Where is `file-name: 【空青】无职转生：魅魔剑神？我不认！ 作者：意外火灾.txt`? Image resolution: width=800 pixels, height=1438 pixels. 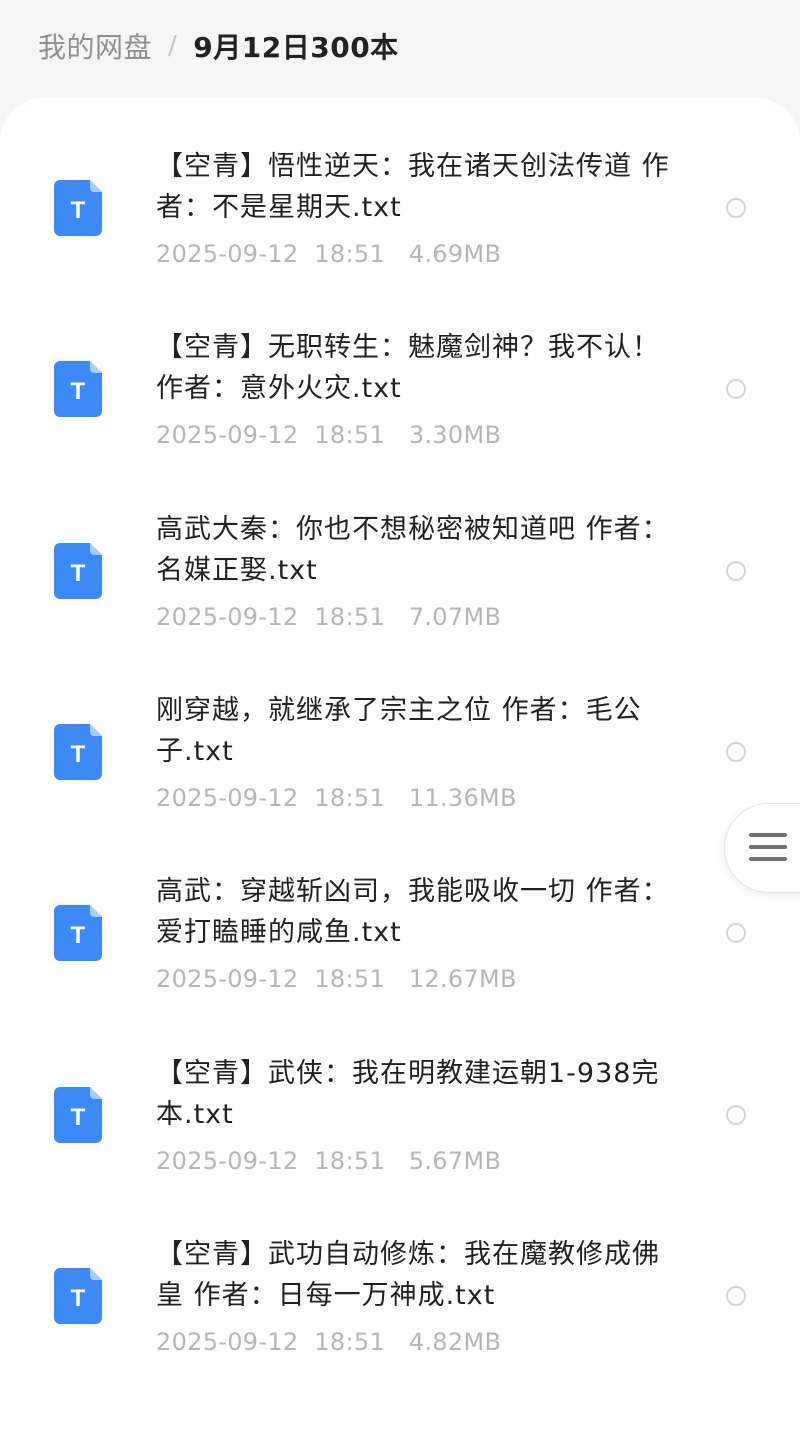
file-name: 【空青】无职转生：魅魔剑神？我不认！ 作者：意外火灾.txt is located at coordinates (416, 368).